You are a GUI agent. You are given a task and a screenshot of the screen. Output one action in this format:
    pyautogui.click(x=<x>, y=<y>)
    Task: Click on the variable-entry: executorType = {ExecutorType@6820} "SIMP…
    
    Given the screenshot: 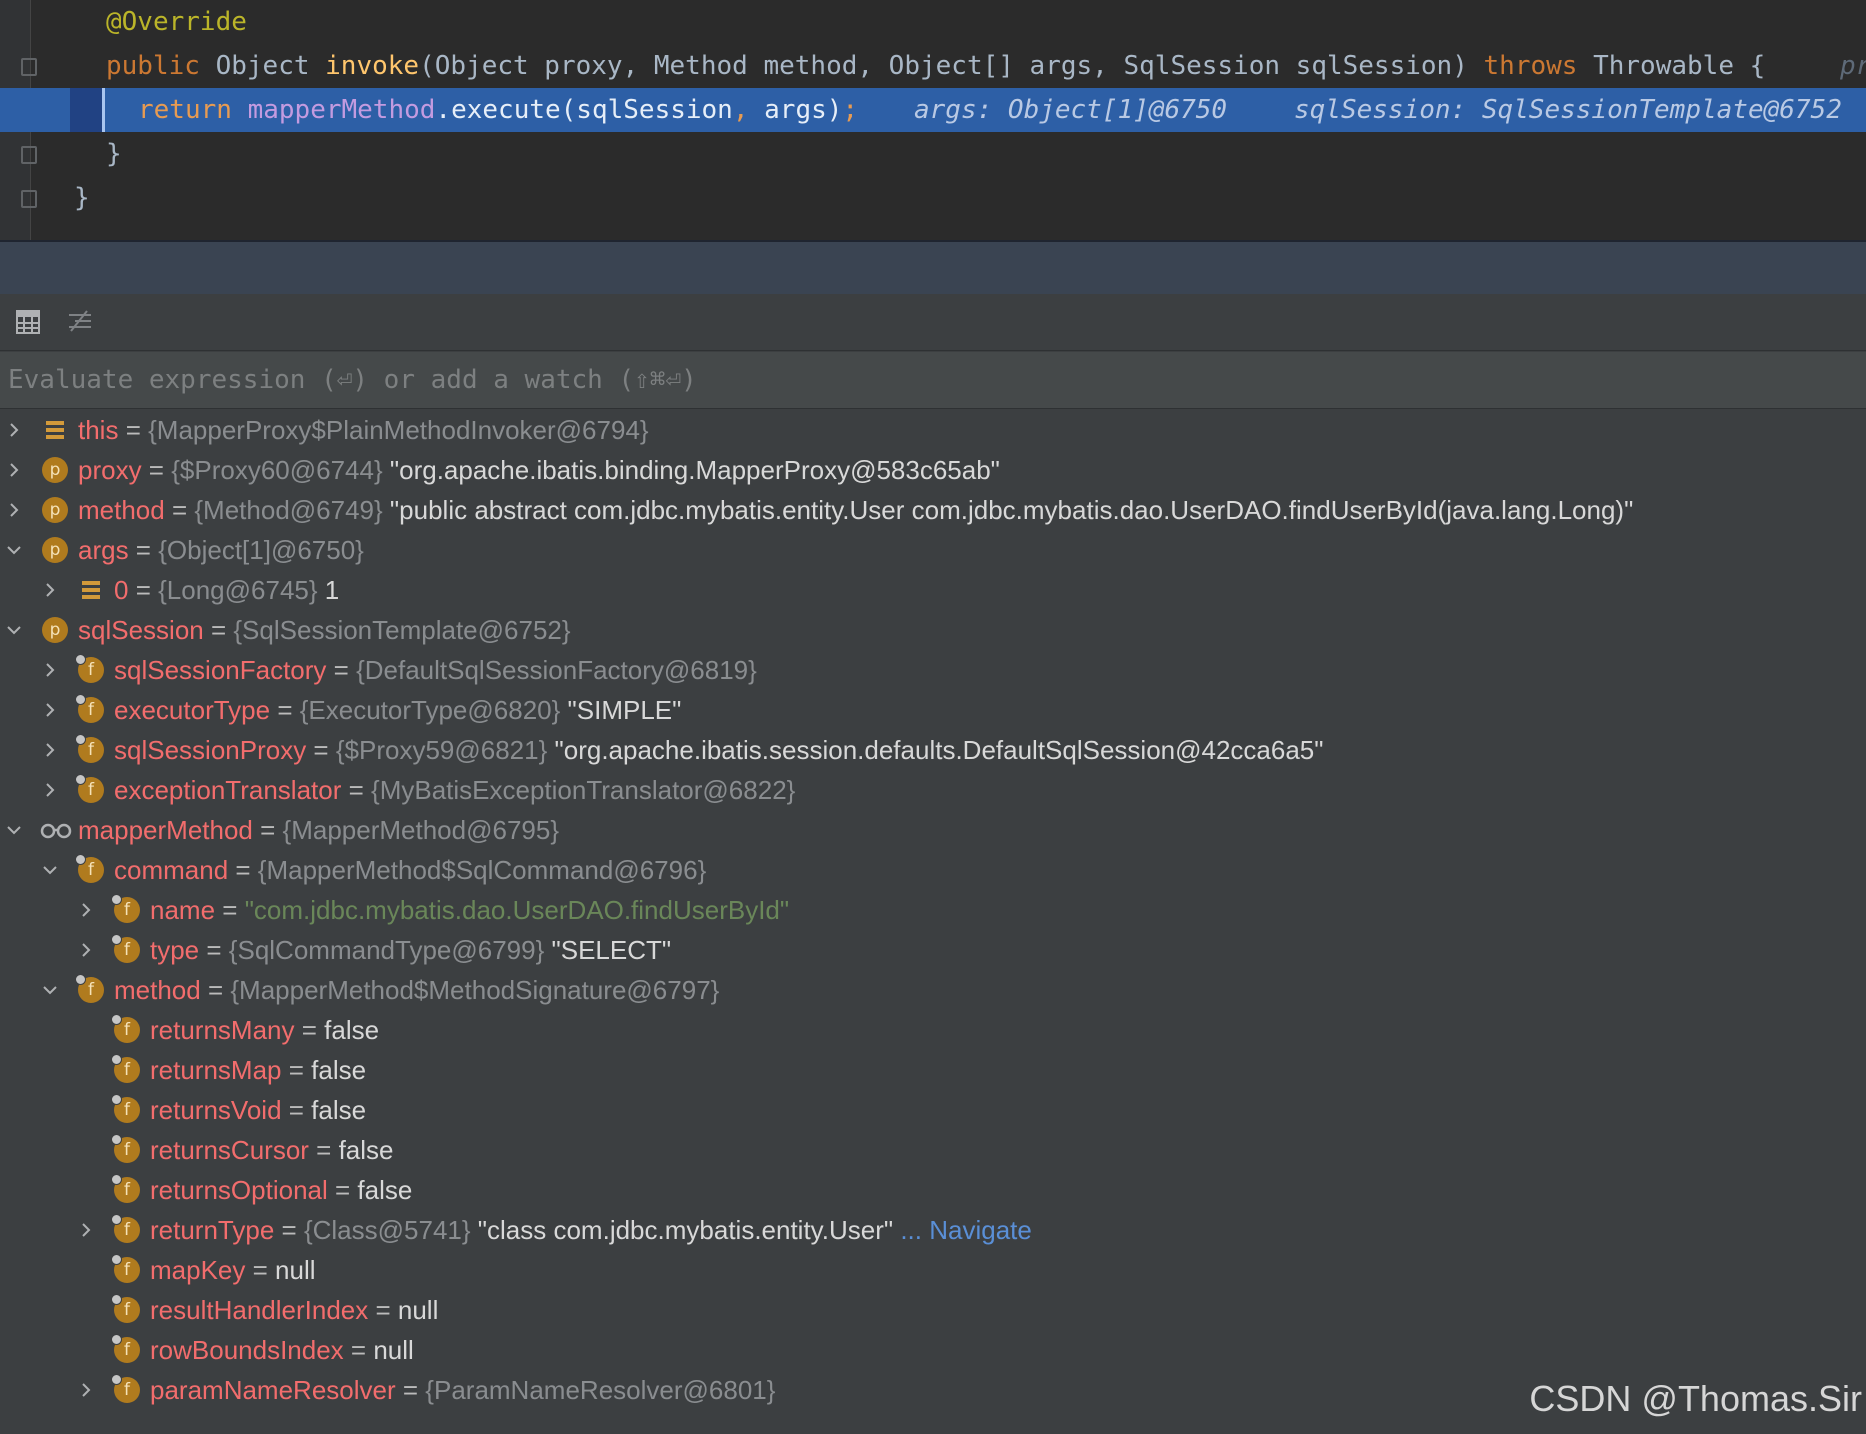 What is the action you would take?
    pyautogui.click(x=398, y=710)
    